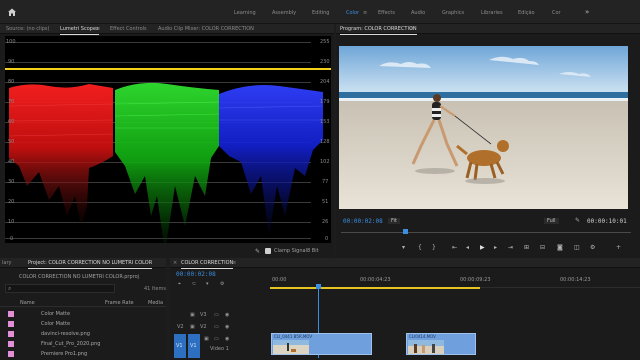  I want to click on video-clip: CLI0414.MOV, so click(441, 344).